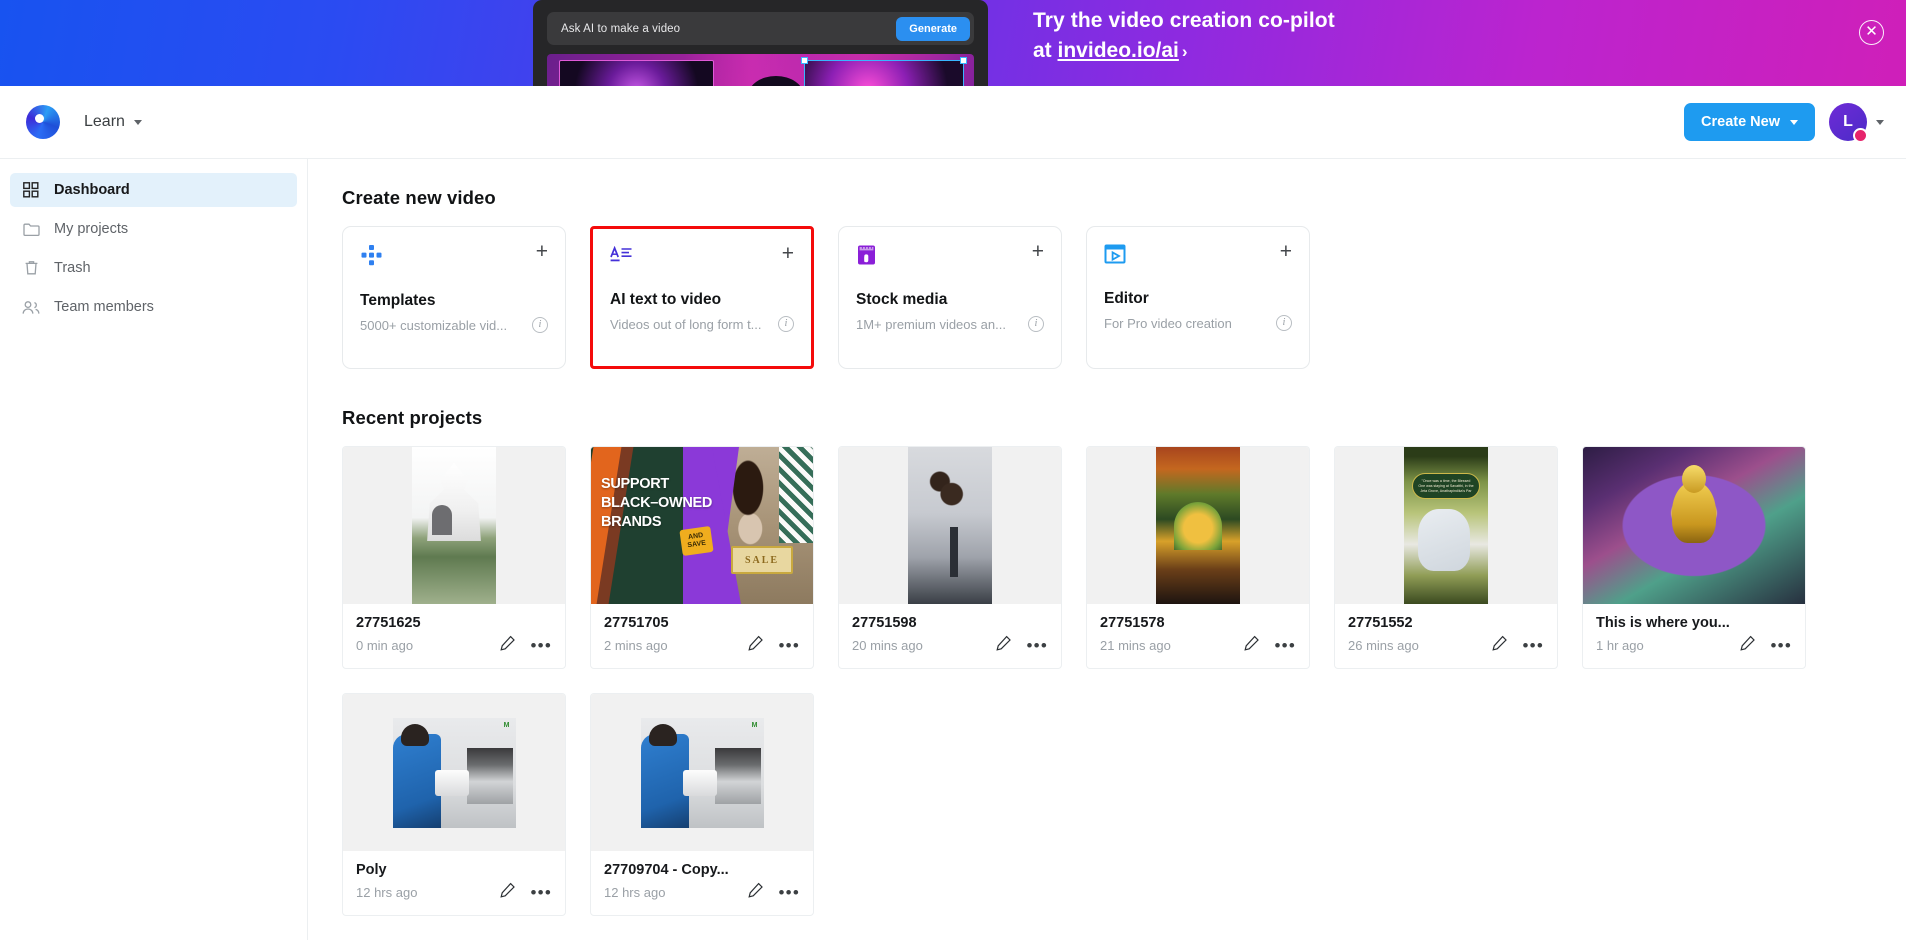 The width and height of the screenshot is (1906, 941). What do you see at coordinates (635, 484) in the screenshot?
I see `thumb-headline-line1: SUPPORT` at bounding box center [635, 484].